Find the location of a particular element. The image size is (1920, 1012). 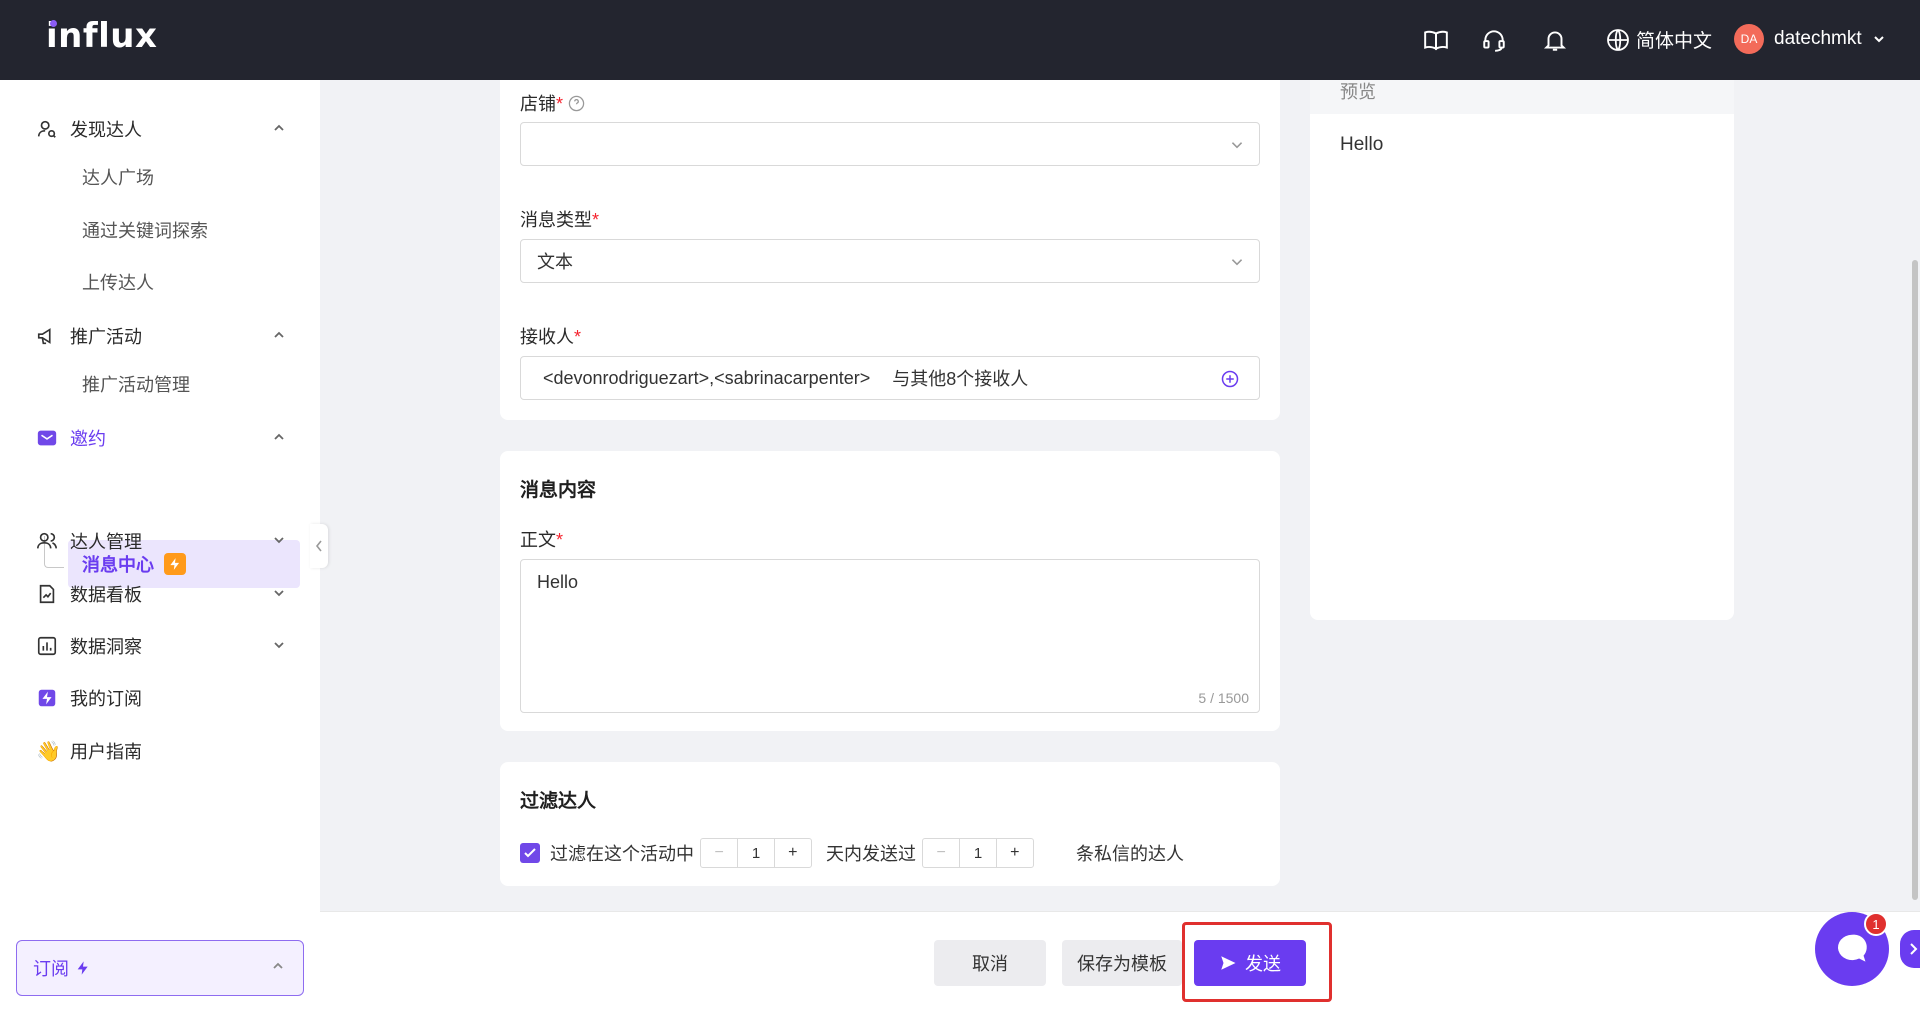

days-input: 1 is located at coordinates (755, 853).